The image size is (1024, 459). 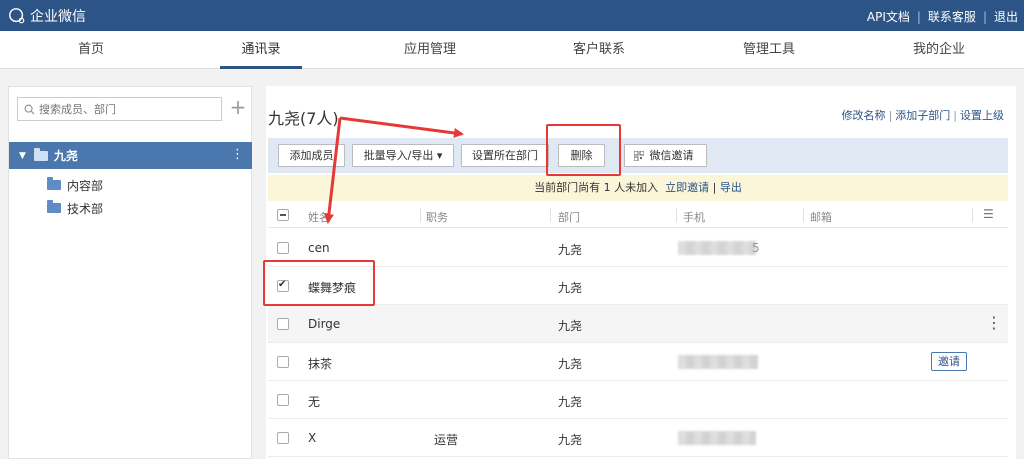 I want to click on member-position: 运营, so click(x=446, y=440).